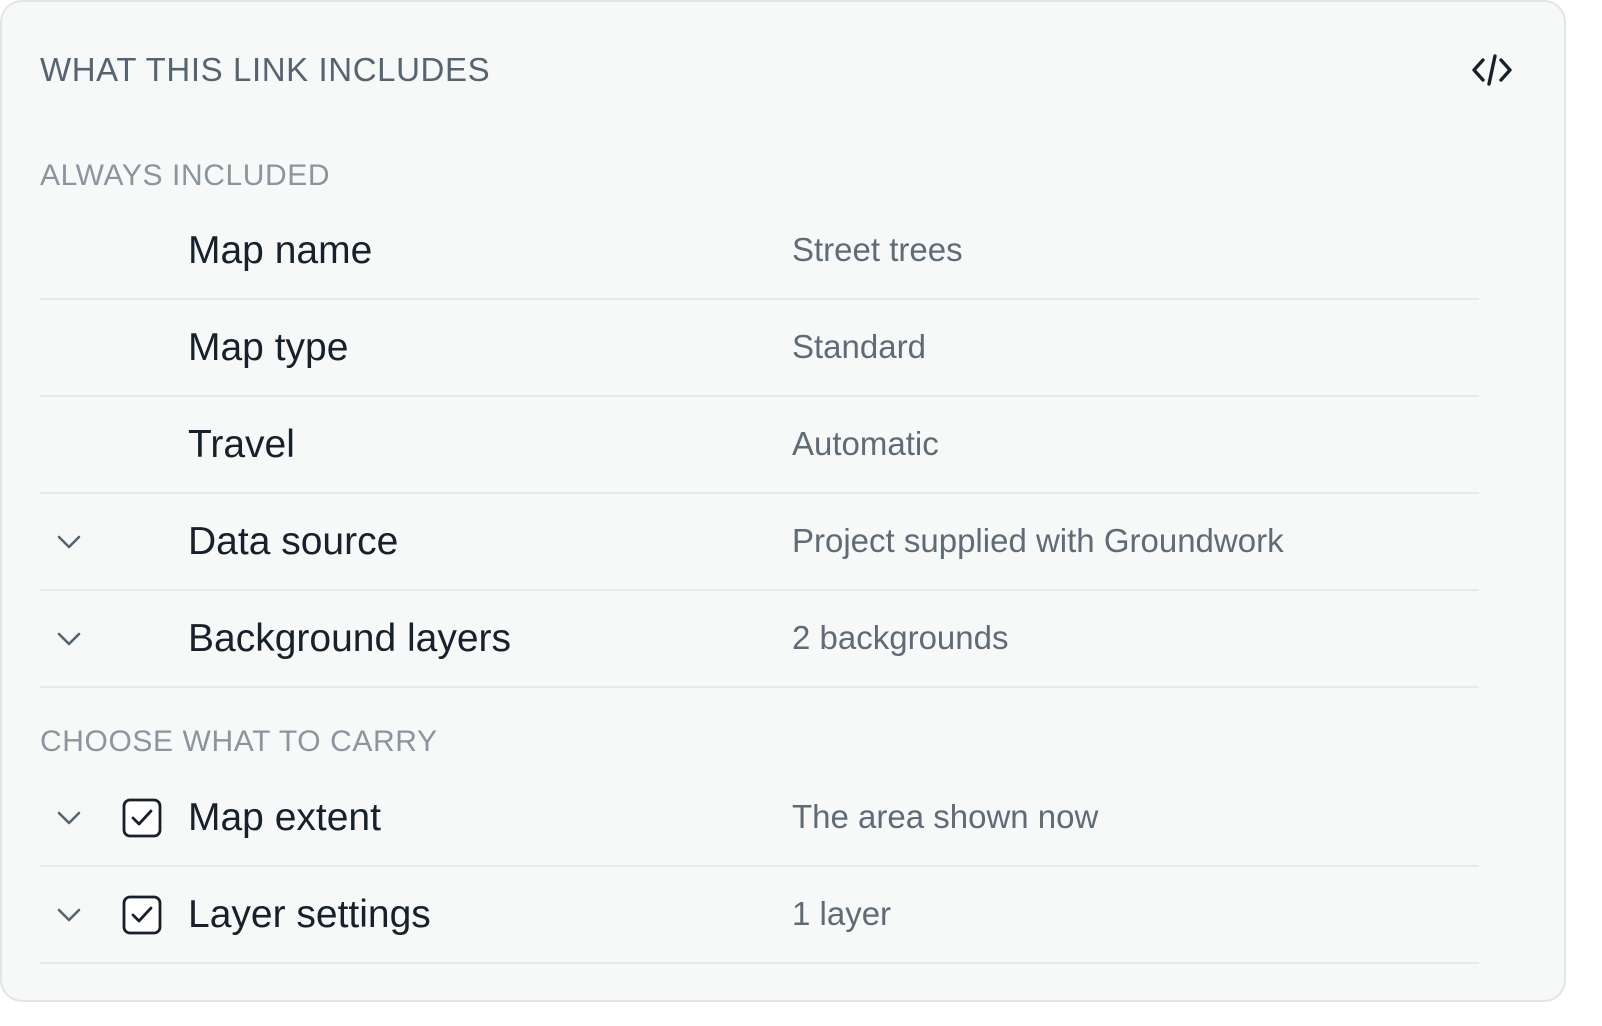 Image resolution: width=1602 pixels, height=1026 pixels. I want to click on row-background-layers: Background layers 2 backgrounds, so click(759, 640).